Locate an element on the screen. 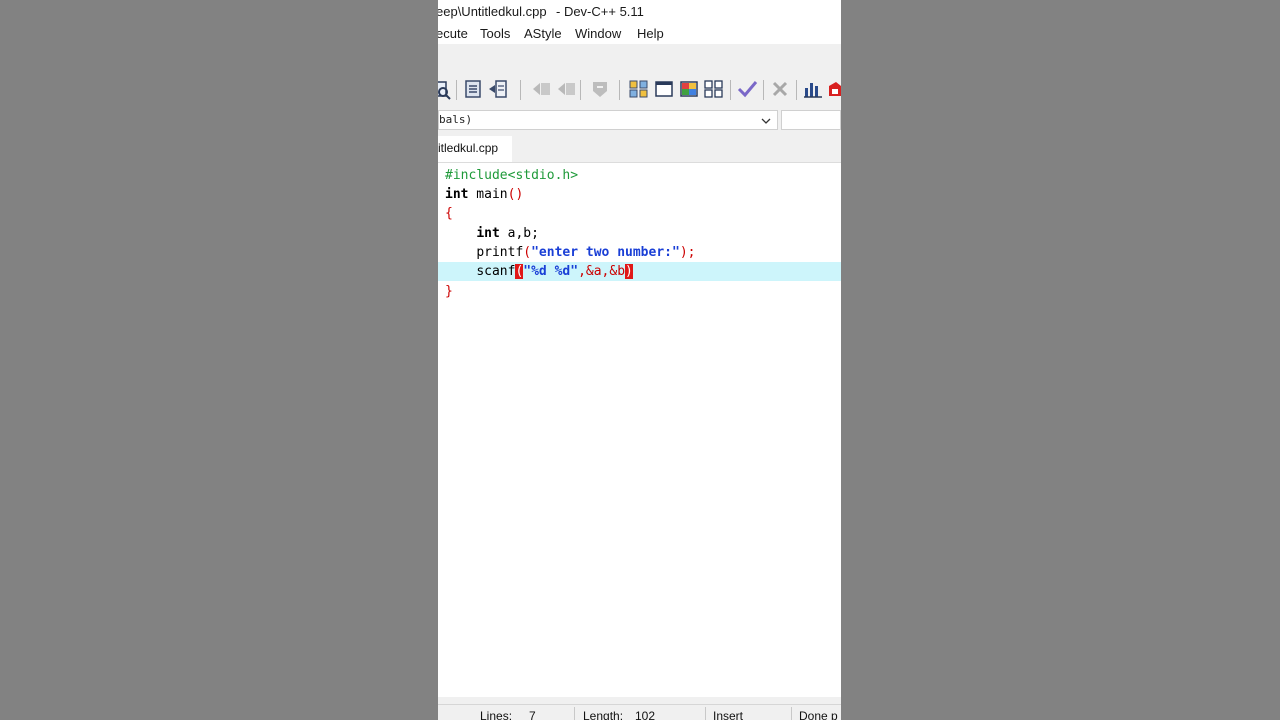 The width and height of the screenshot is (1280, 720). scope-bar: bals) is located at coordinates (639, 121).